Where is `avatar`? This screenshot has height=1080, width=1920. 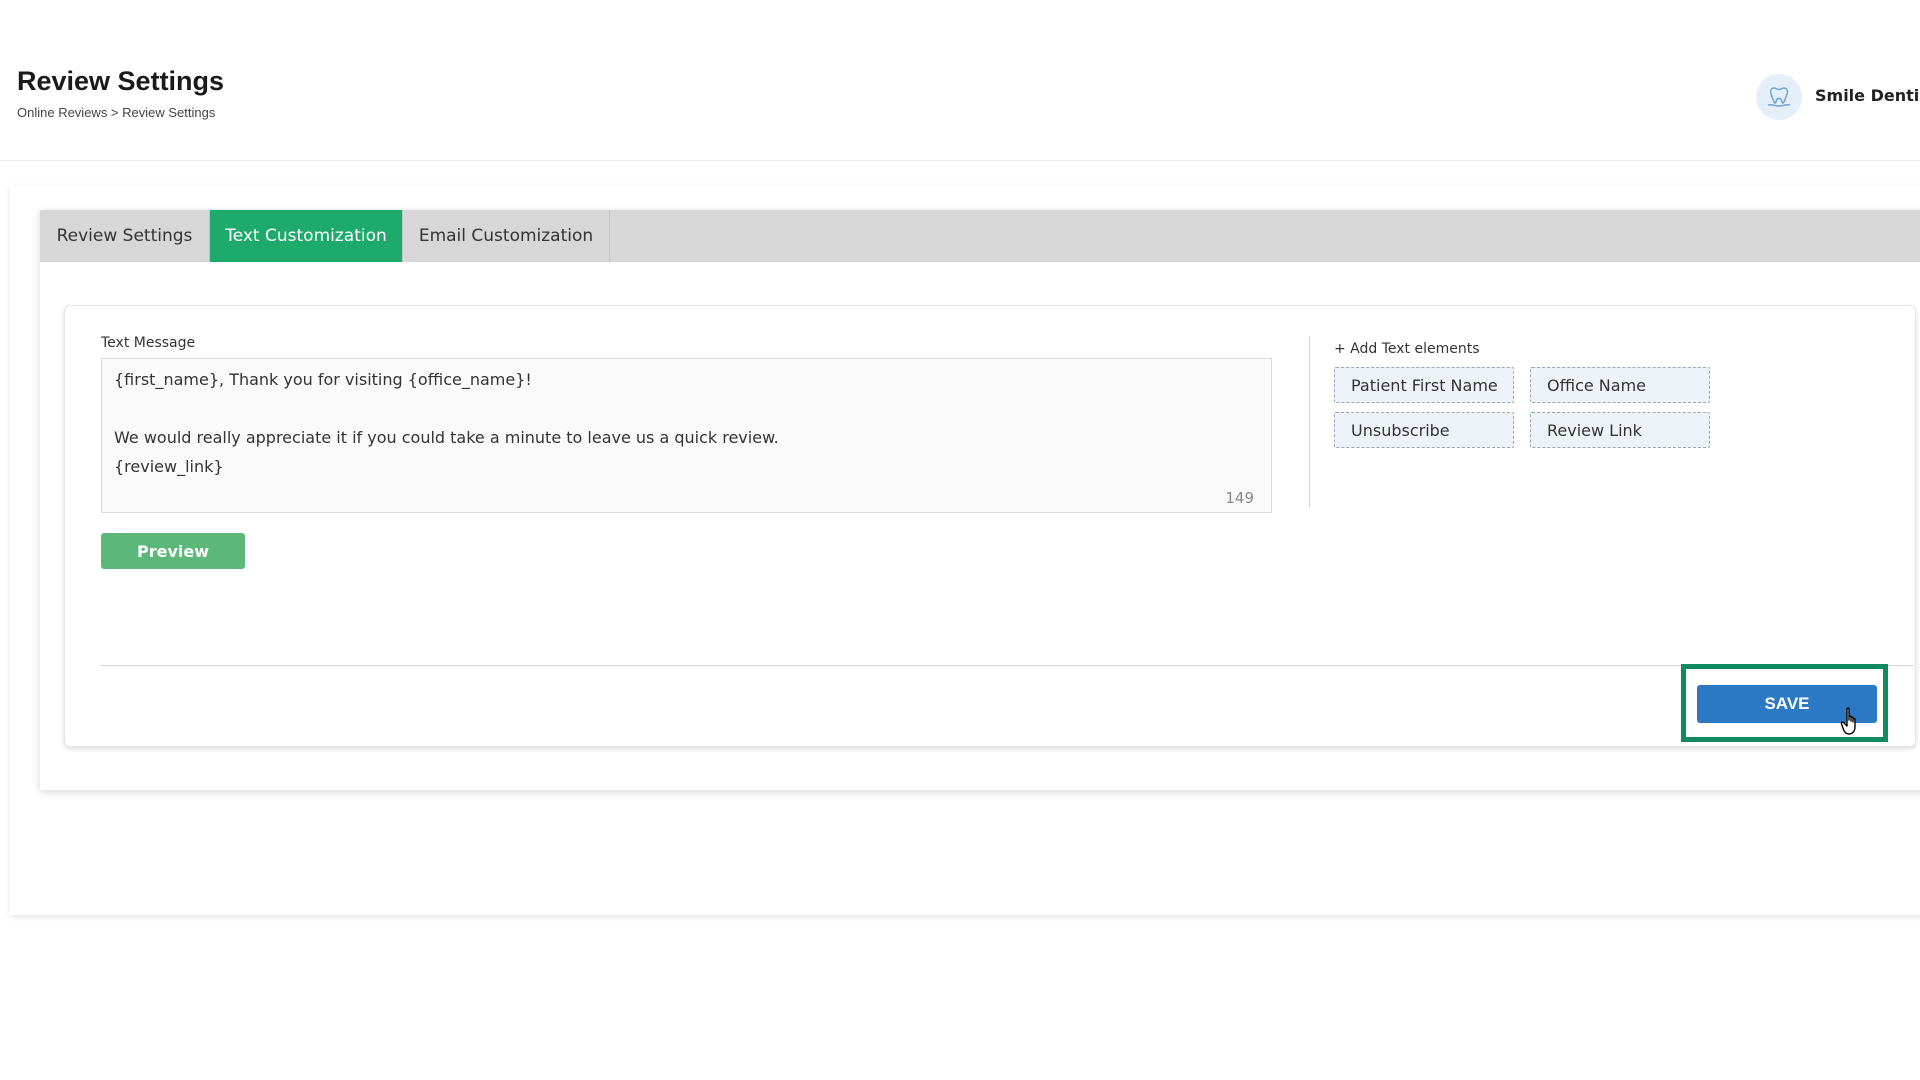 avatar is located at coordinates (1779, 97).